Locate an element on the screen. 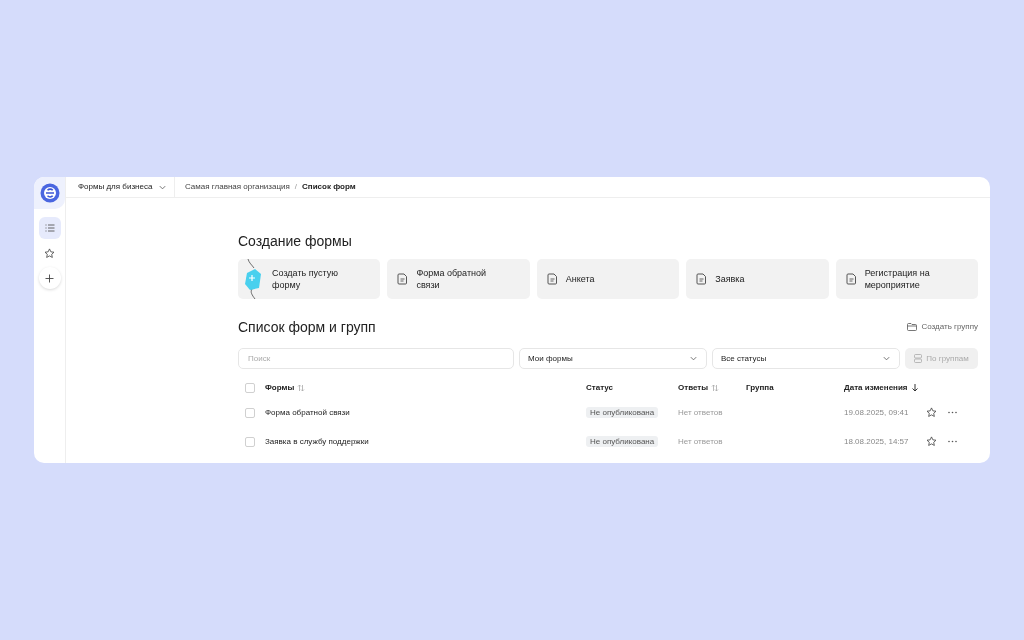  breadcrumb: Список форм is located at coordinates (329, 187).